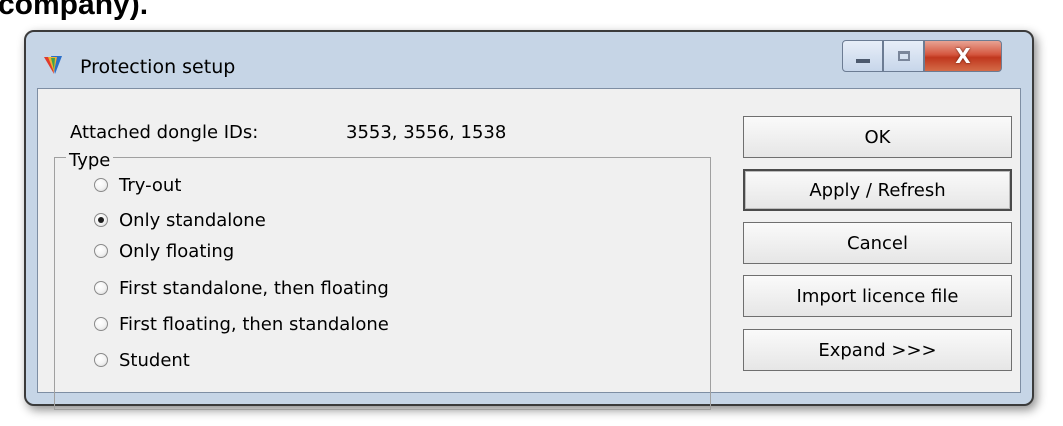 The width and height of the screenshot is (1063, 426). I want to click on close-icon: X, so click(963, 56).